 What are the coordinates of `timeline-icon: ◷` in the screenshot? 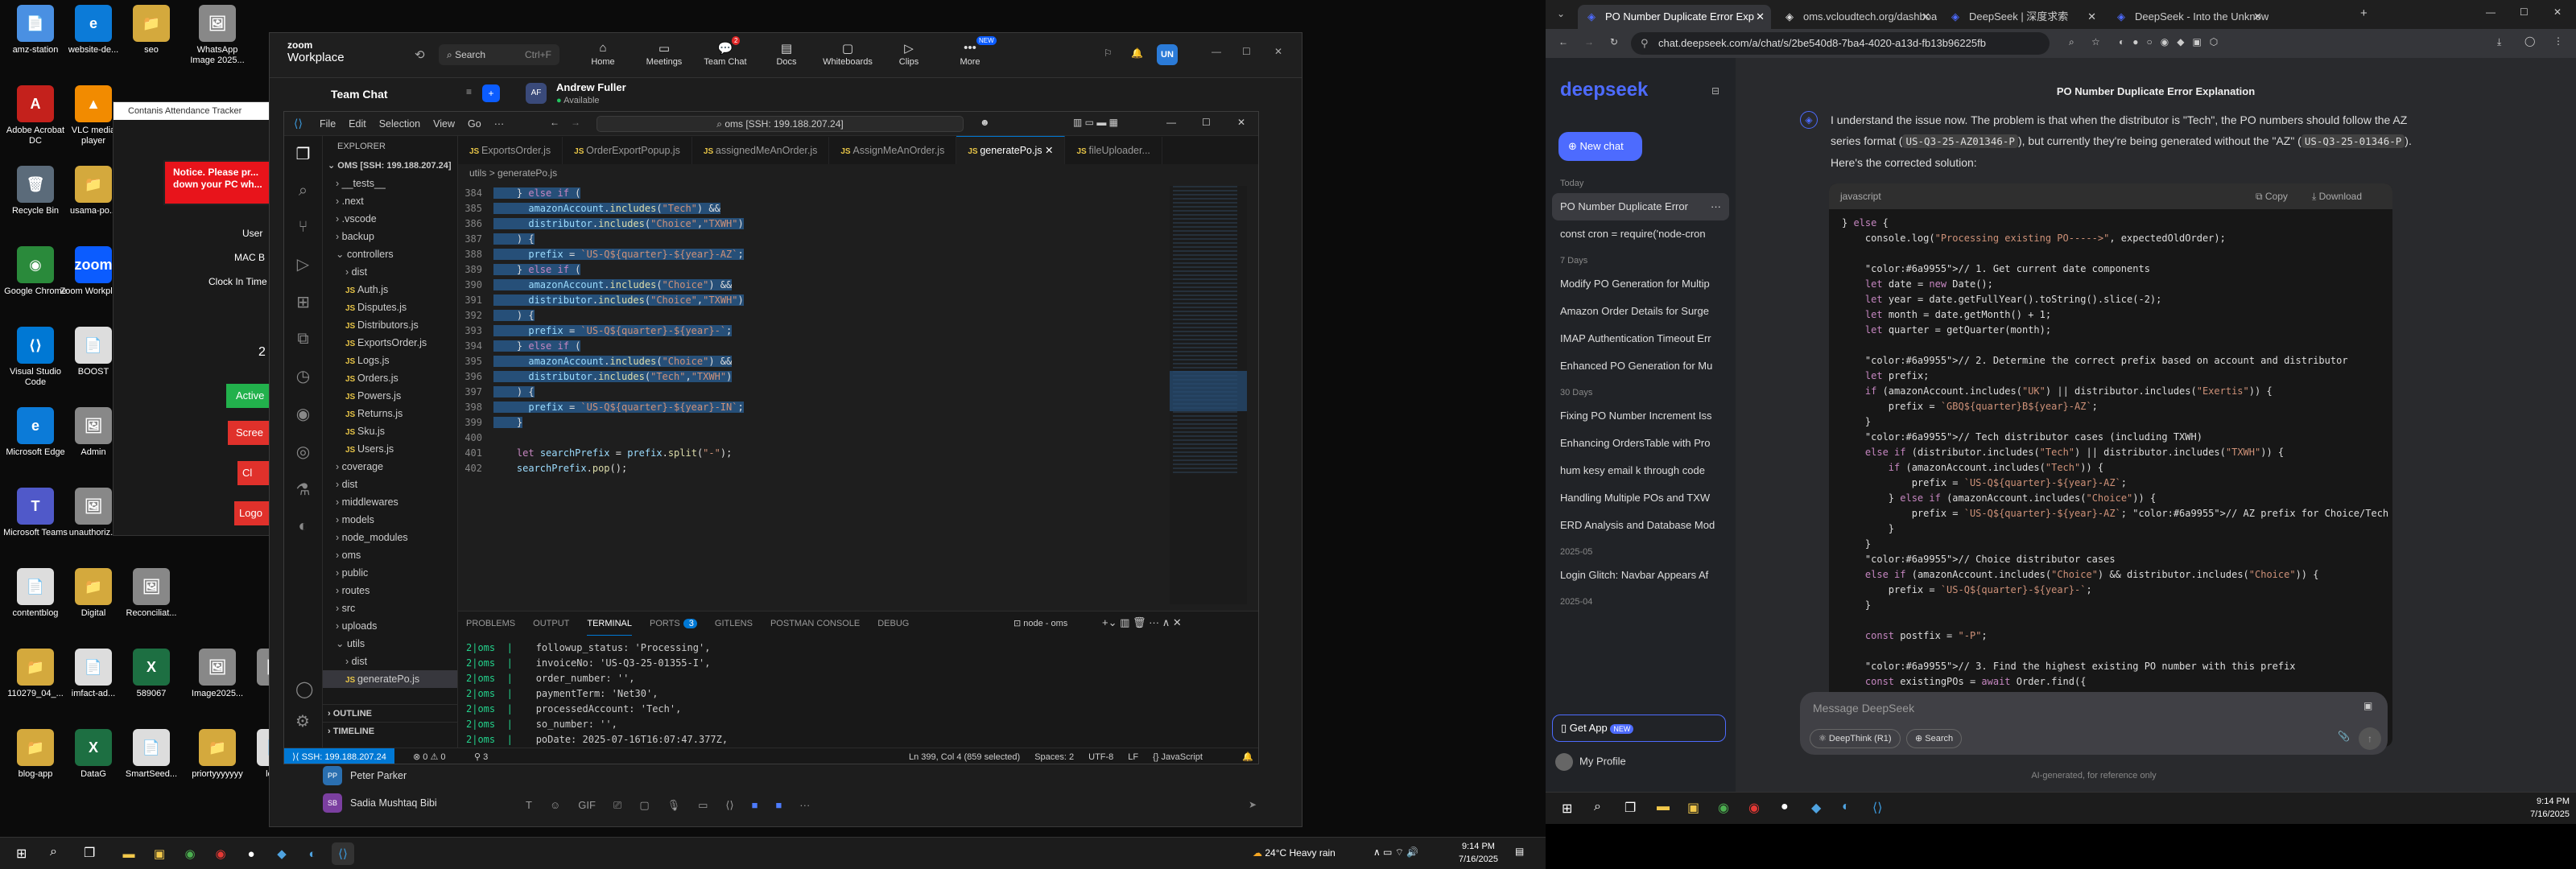 It's located at (303, 376).